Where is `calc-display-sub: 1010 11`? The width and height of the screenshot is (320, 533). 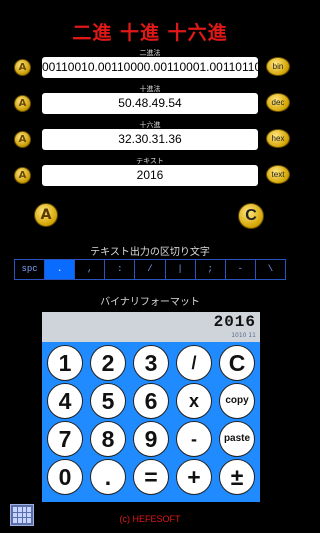 calc-display-sub: 1010 11 is located at coordinates (243, 335).